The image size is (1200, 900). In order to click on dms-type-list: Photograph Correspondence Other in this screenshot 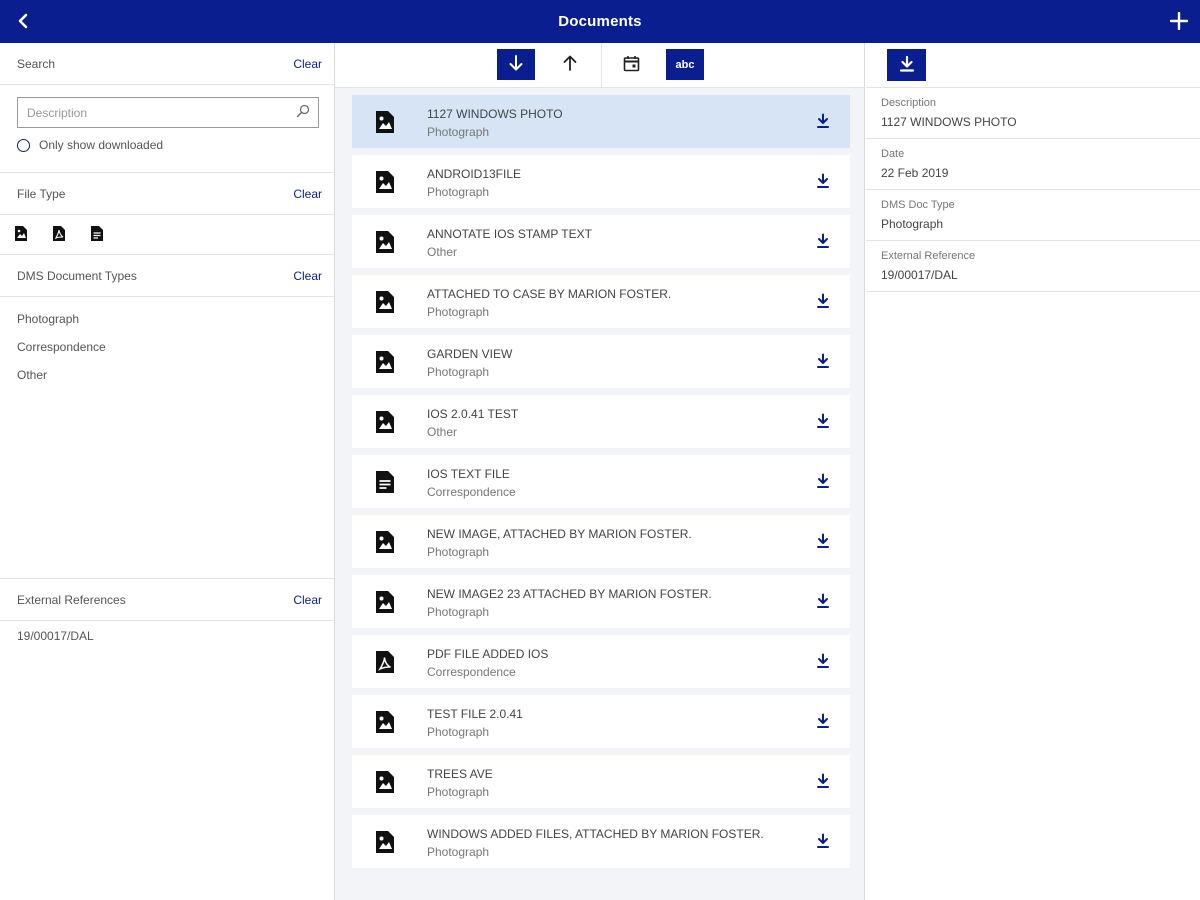, I will do `click(167, 438)`.